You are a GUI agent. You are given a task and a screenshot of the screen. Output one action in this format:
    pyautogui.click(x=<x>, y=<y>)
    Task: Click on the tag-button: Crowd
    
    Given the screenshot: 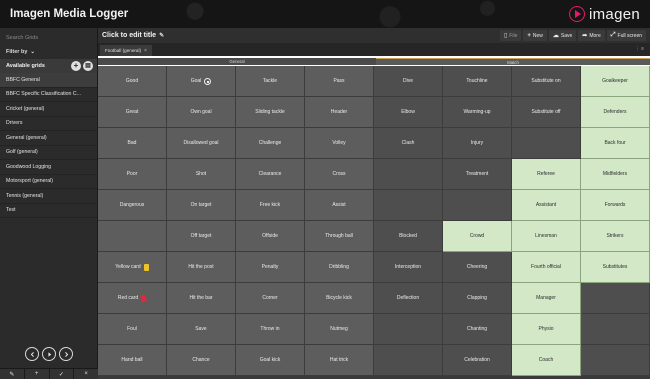 What is the action you would take?
    pyautogui.click(x=477, y=236)
    